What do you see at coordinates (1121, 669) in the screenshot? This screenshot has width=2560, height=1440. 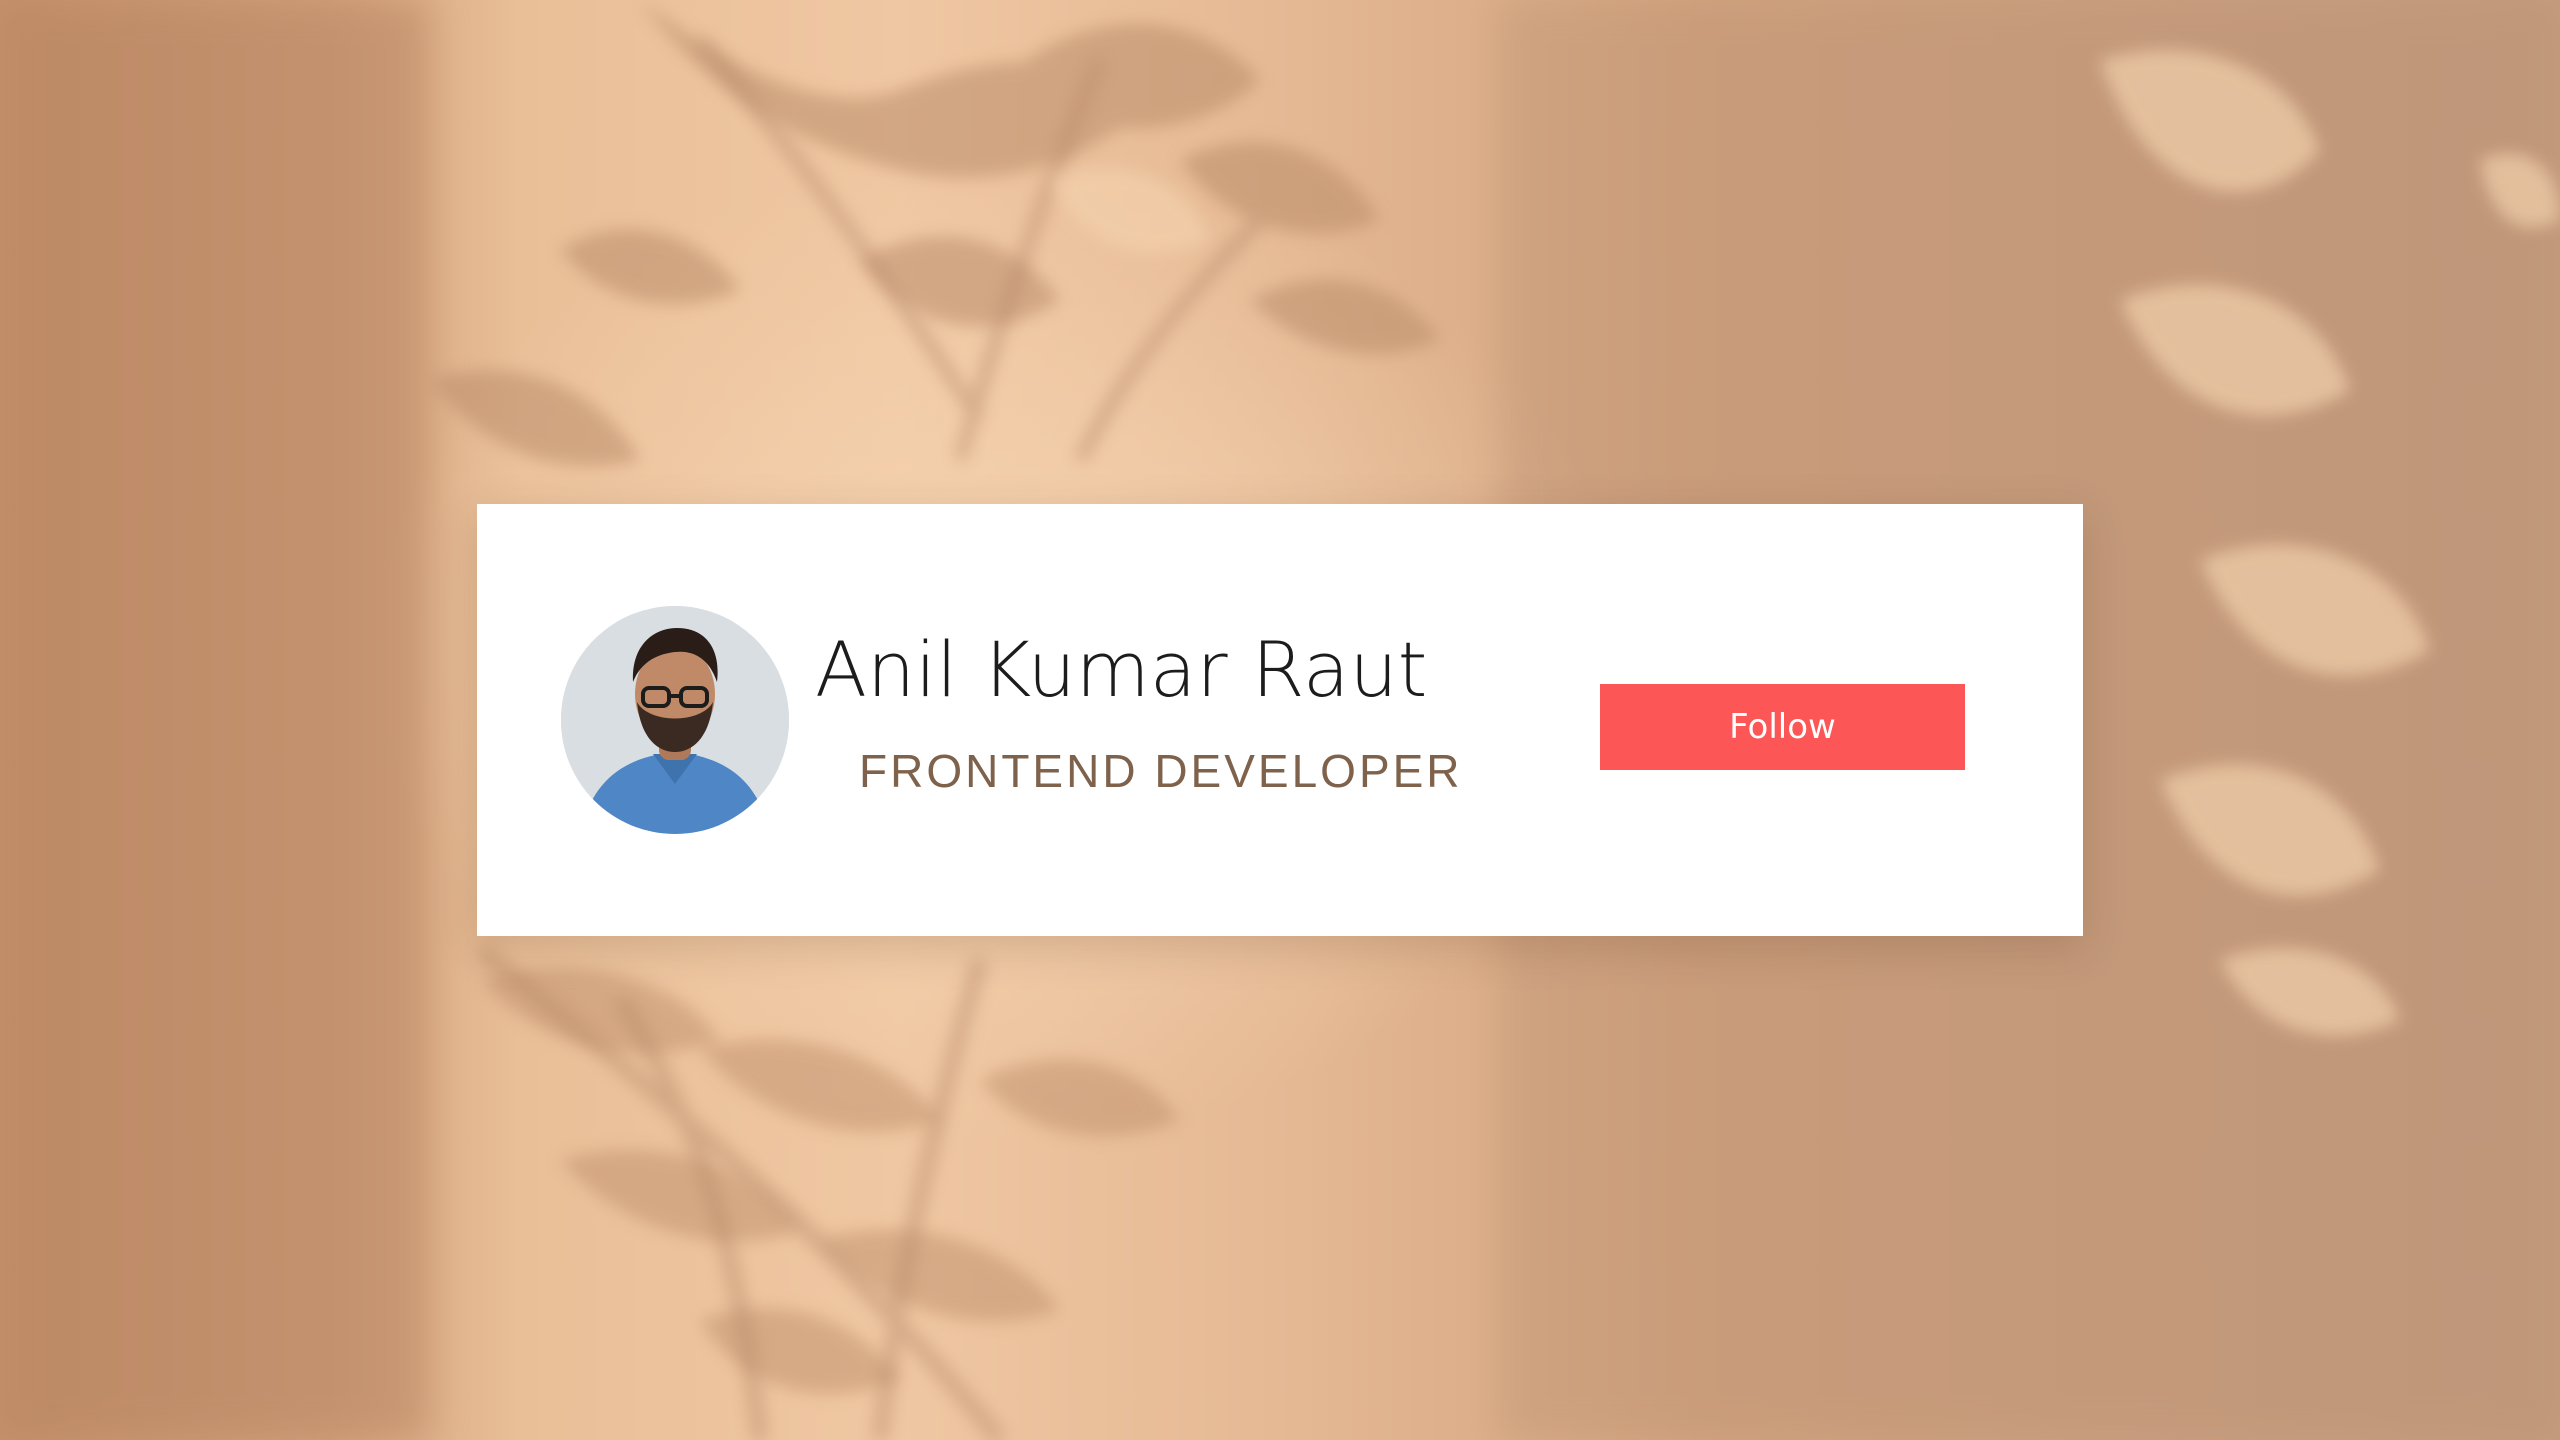 I see `profile-name: Anil Kumar Raut` at bounding box center [1121, 669].